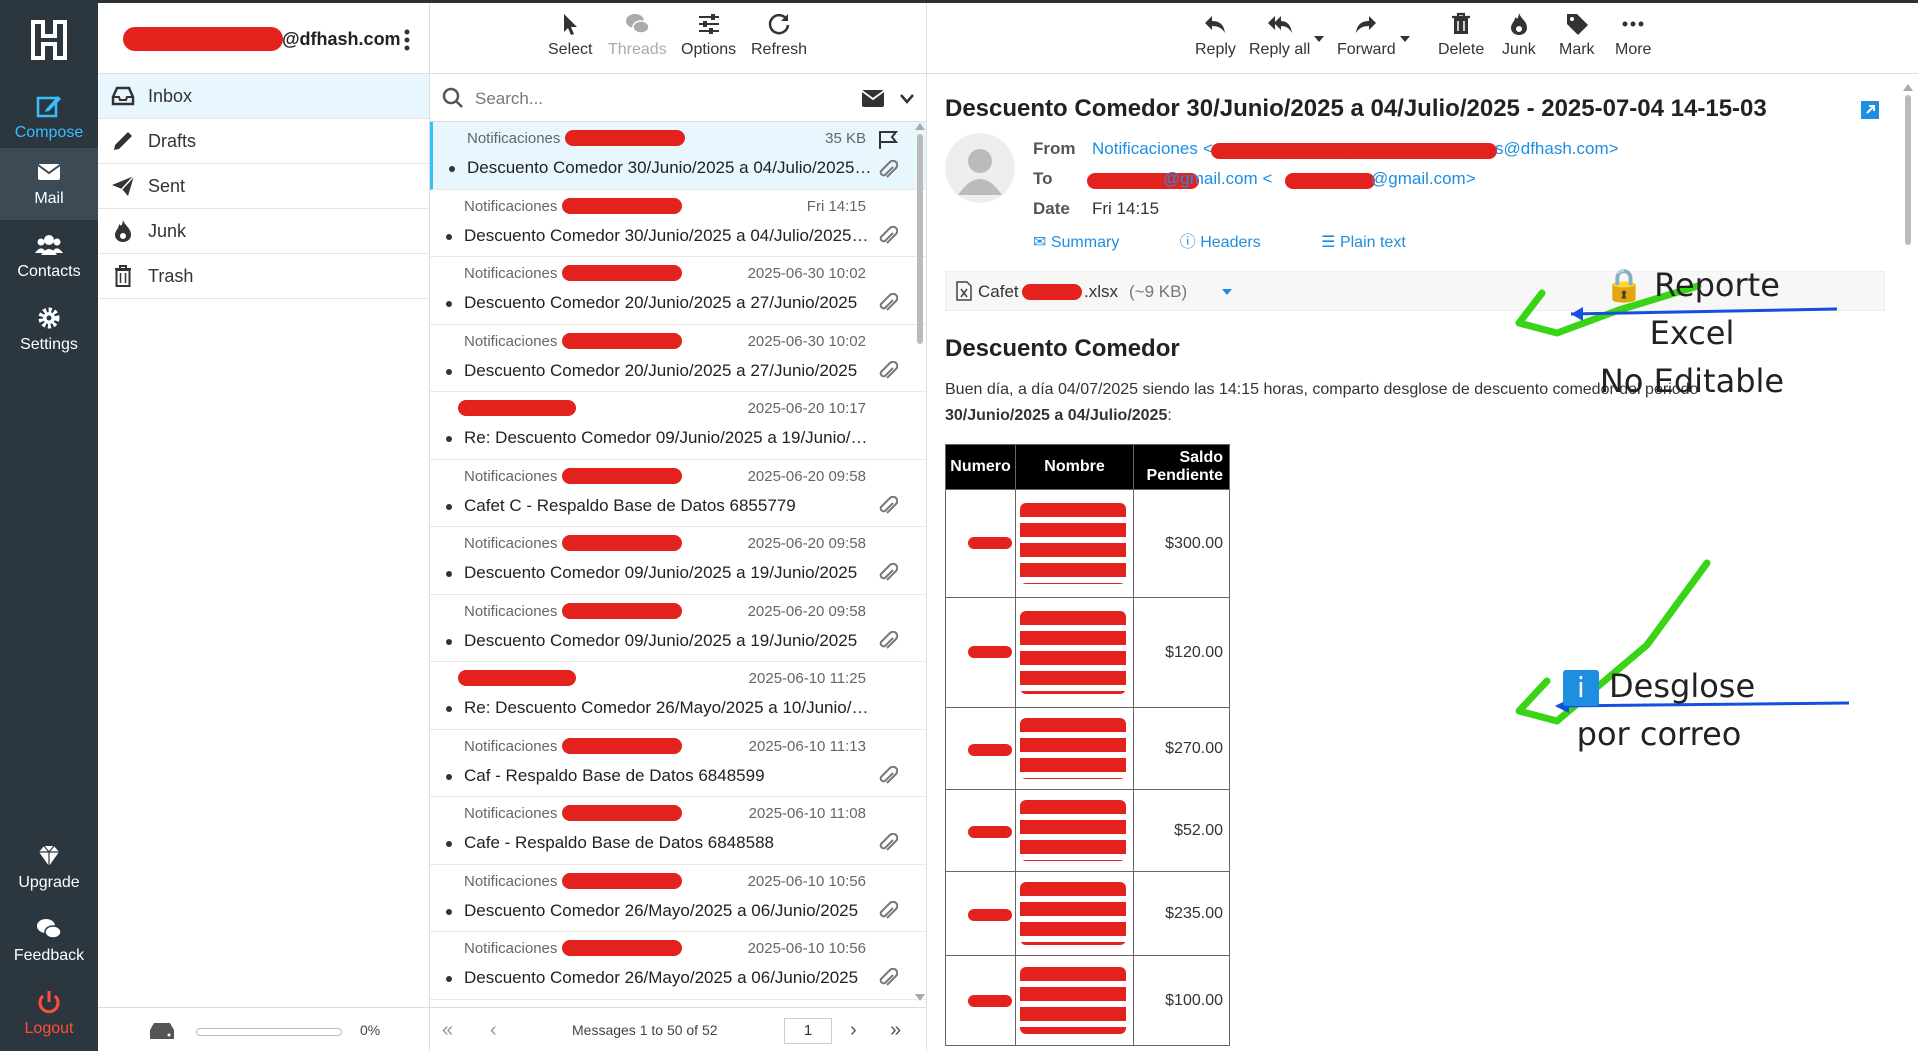 This screenshot has width=1918, height=1051. What do you see at coordinates (806, 611) in the screenshot?
I see `message-date: 2025-06-20 09:58` at bounding box center [806, 611].